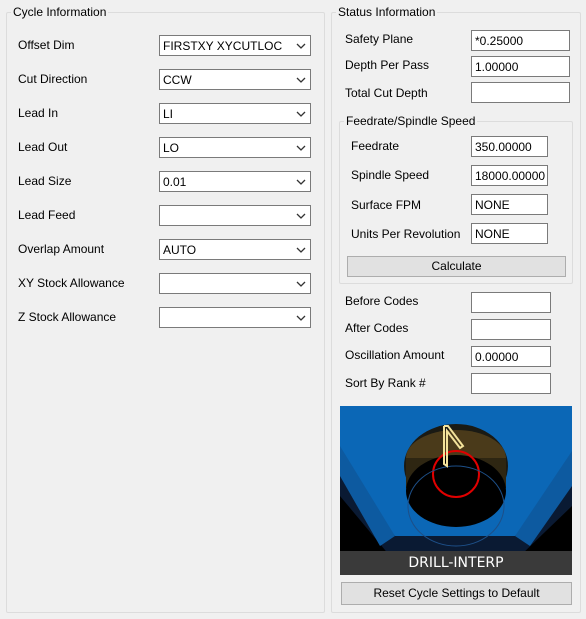  What do you see at coordinates (180, 250) in the screenshot?
I see `overlap-amount-value: AUTO` at bounding box center [180, 250].